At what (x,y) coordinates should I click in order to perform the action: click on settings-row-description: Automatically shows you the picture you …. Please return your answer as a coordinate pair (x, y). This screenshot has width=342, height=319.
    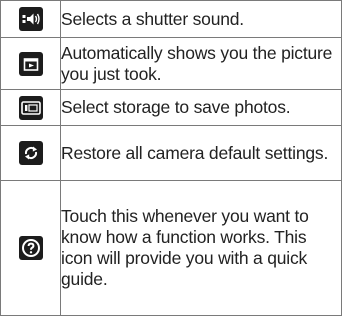
    Looking at the image, I should click on (201, 63).